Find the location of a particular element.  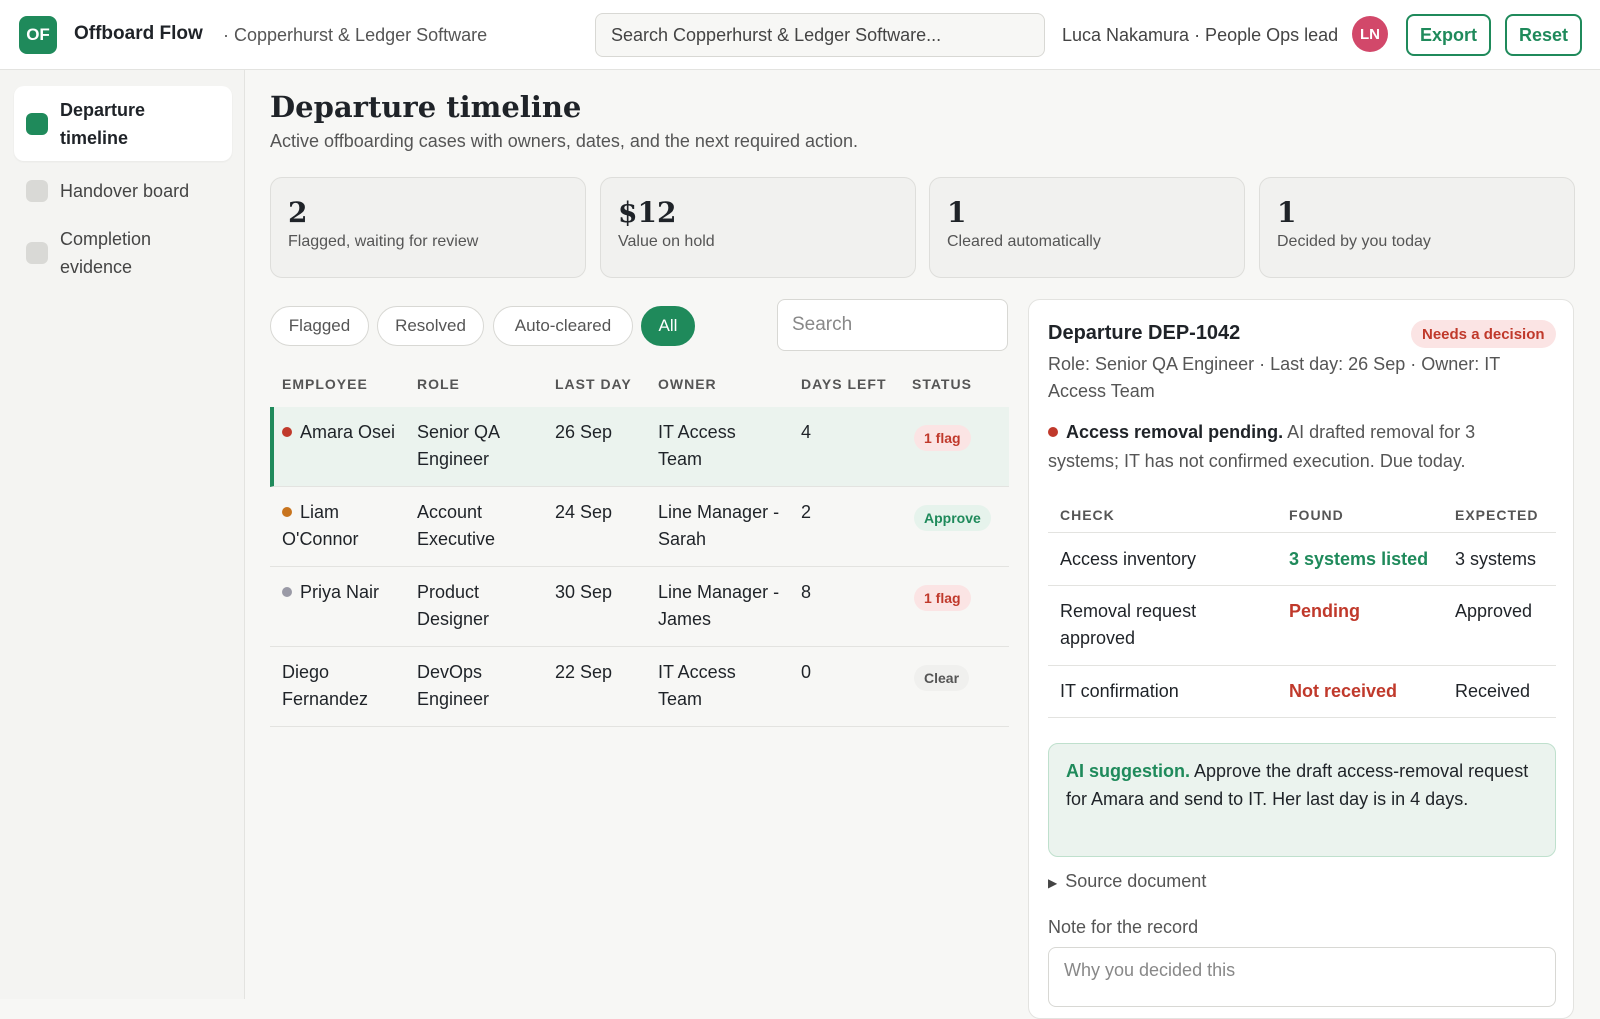

employee-cell: Liam O'Connor is located at coordinates (344, 526).